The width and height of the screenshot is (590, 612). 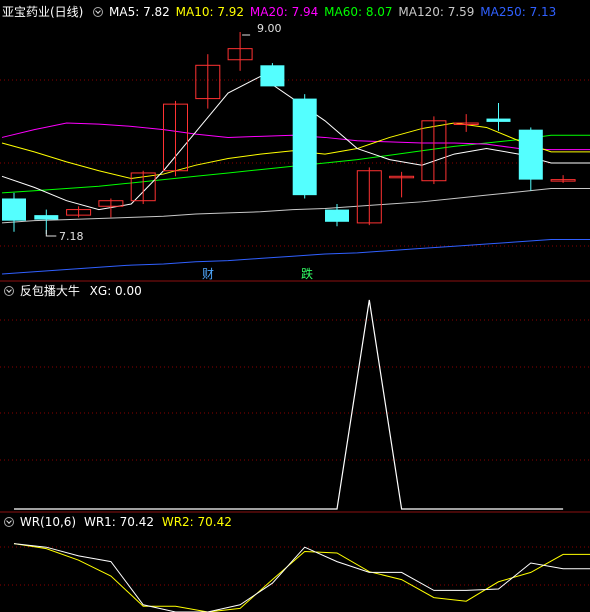 I want to click on event-marker-drop: 跌, so click(x=307, y=273).